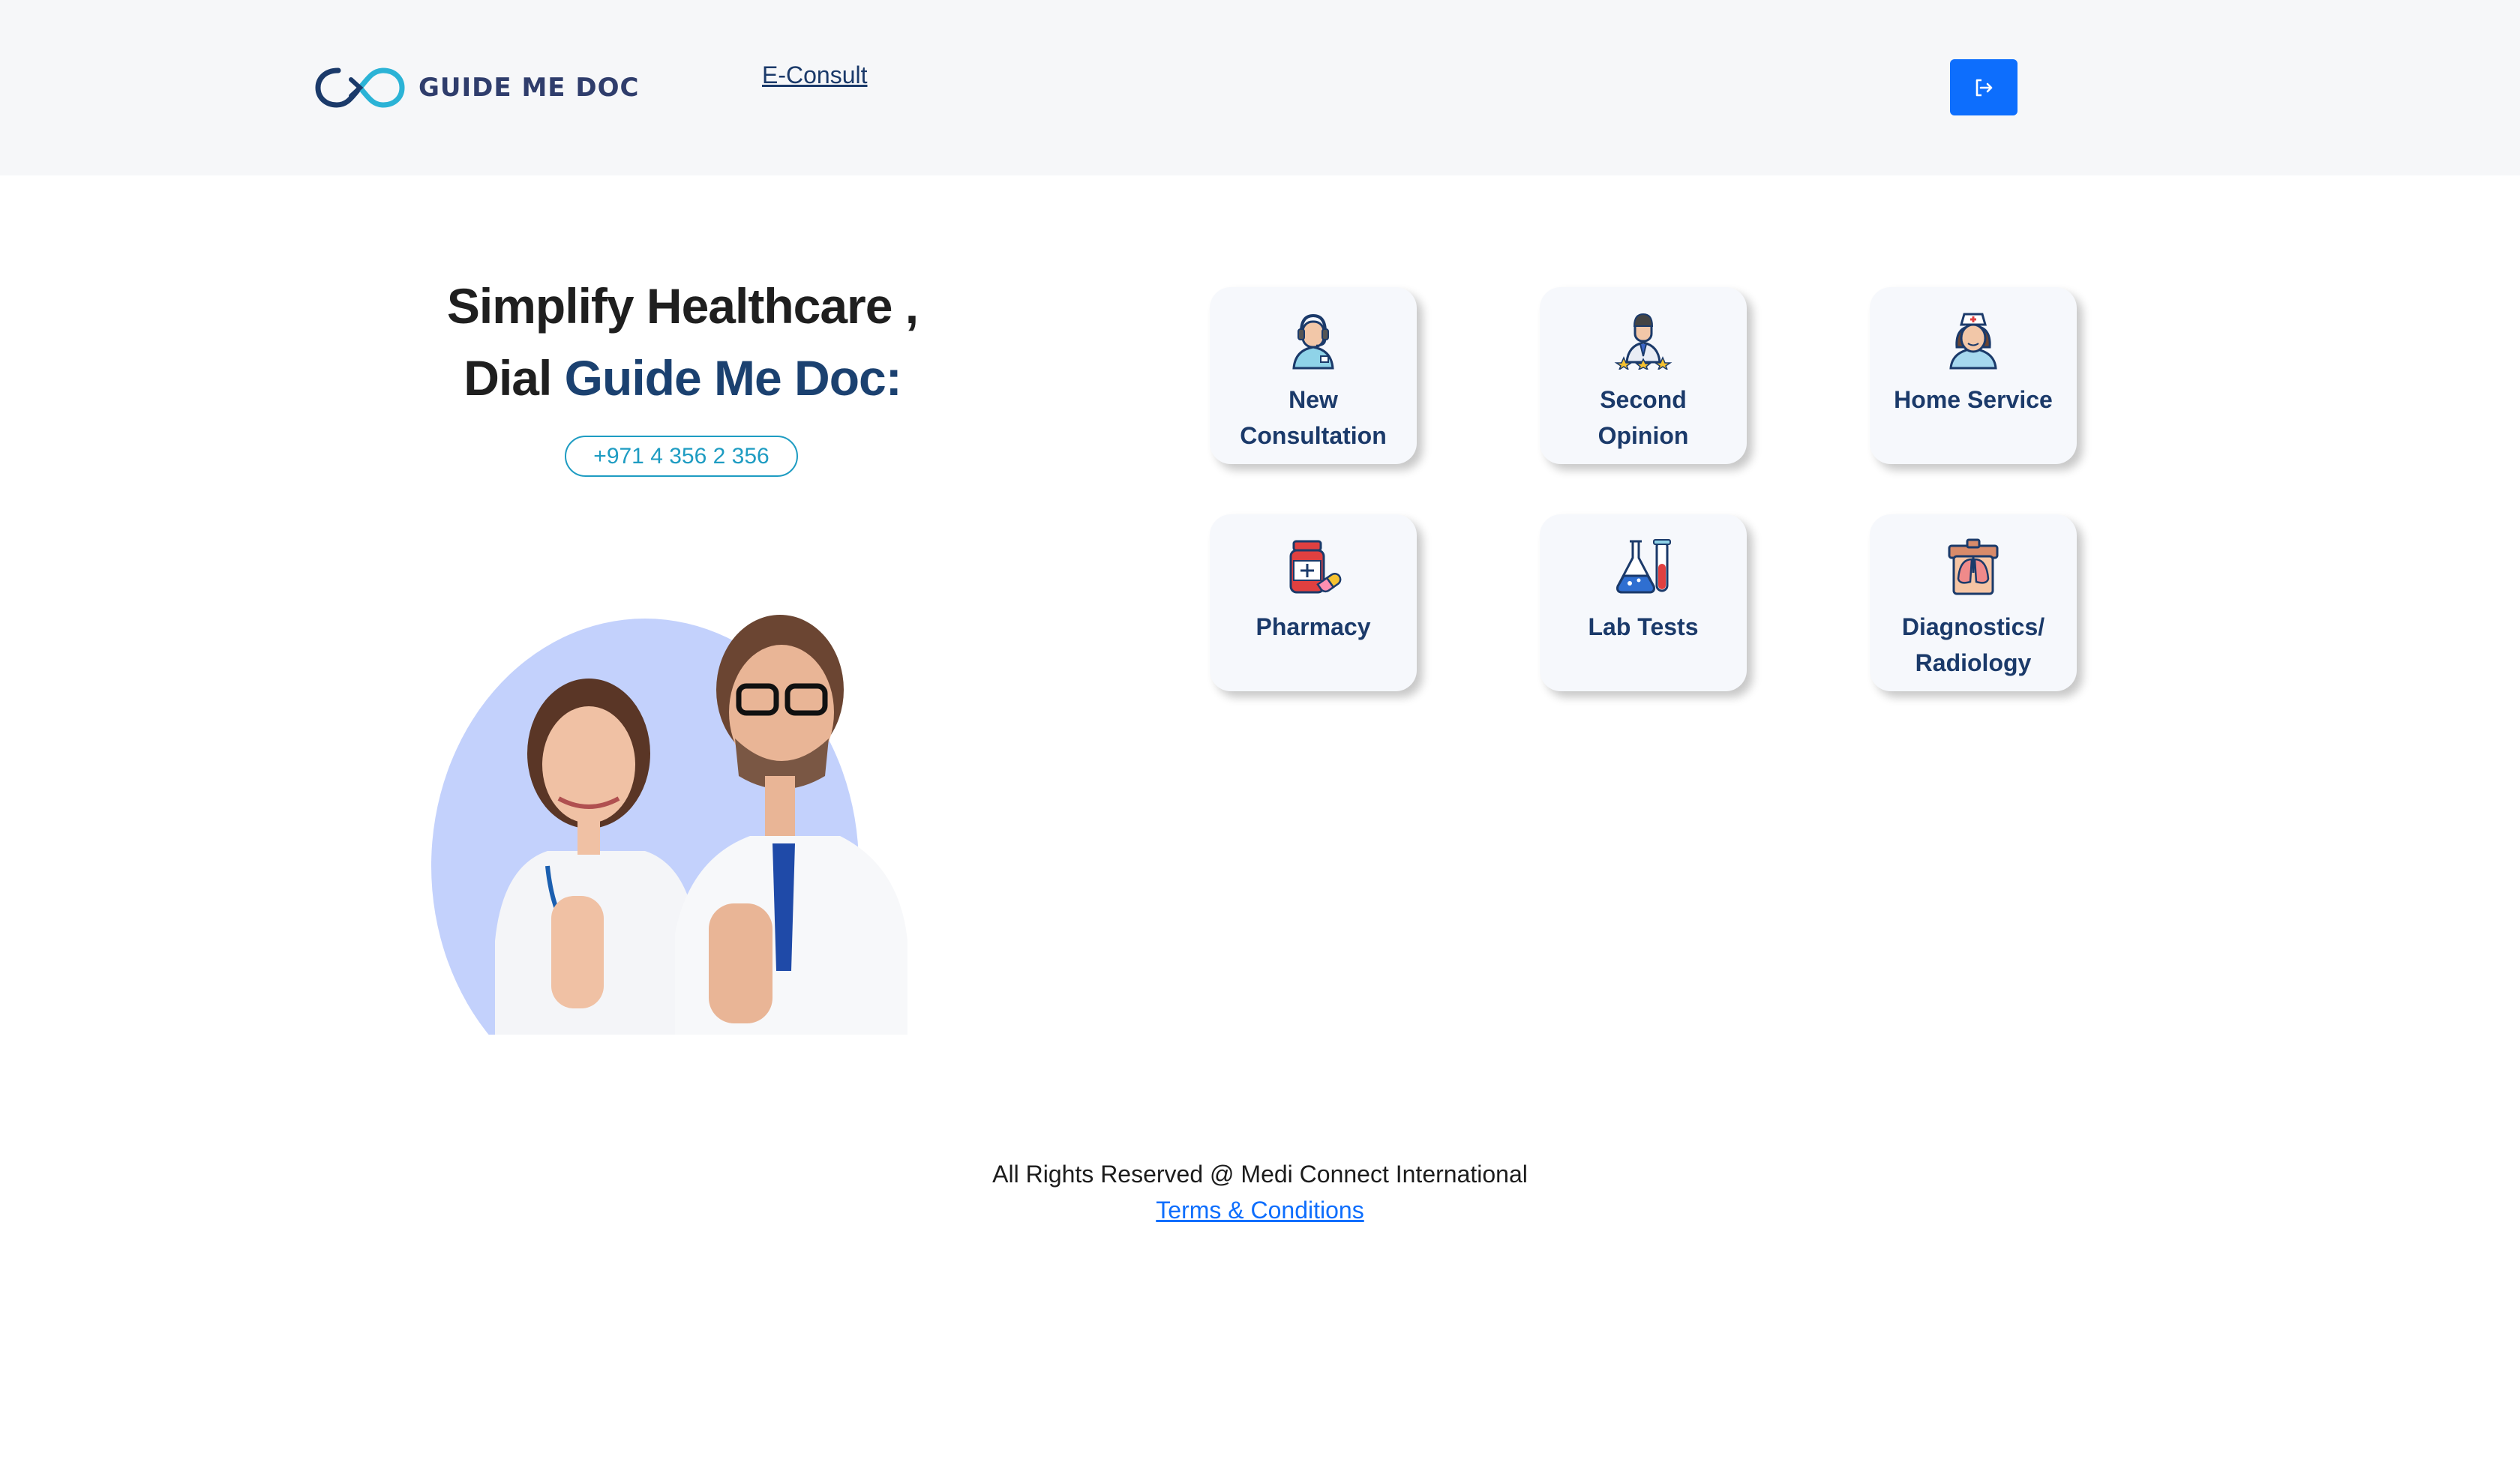 This screenshot has width=2520, height=1462. Describe the element at coordinates (529, 88) in the screenshot. I see `logo-text: GUIDE ME DOC` at that location.